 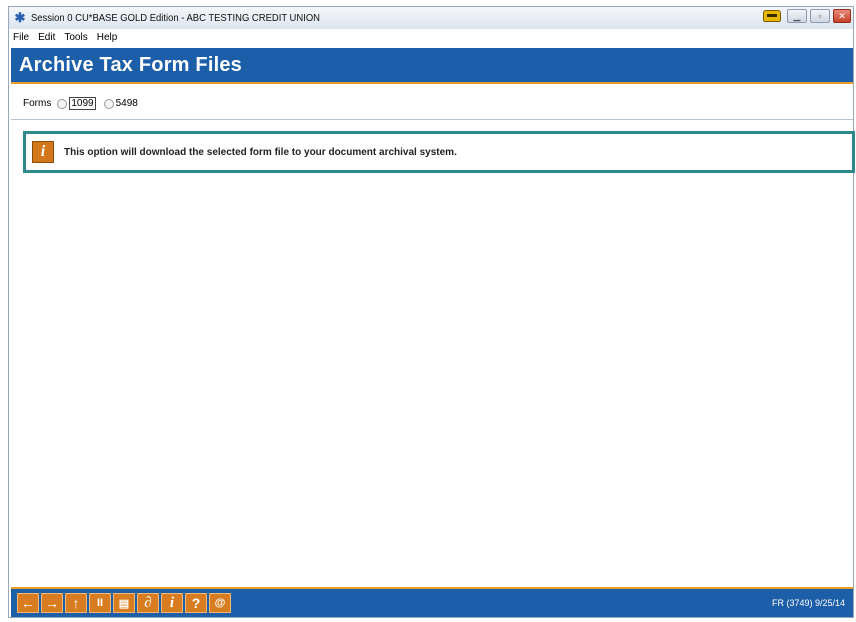 What do you see at coordinates (76, 603) in the screenshot?
I see `up-arrow-icon: ↑` at bounding box center [76, 603].